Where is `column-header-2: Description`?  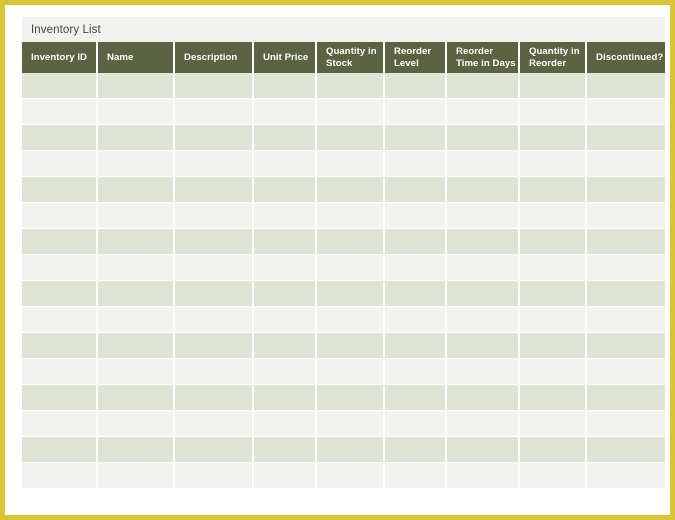 column-header-2: Description is located at coordinates (214, 57).